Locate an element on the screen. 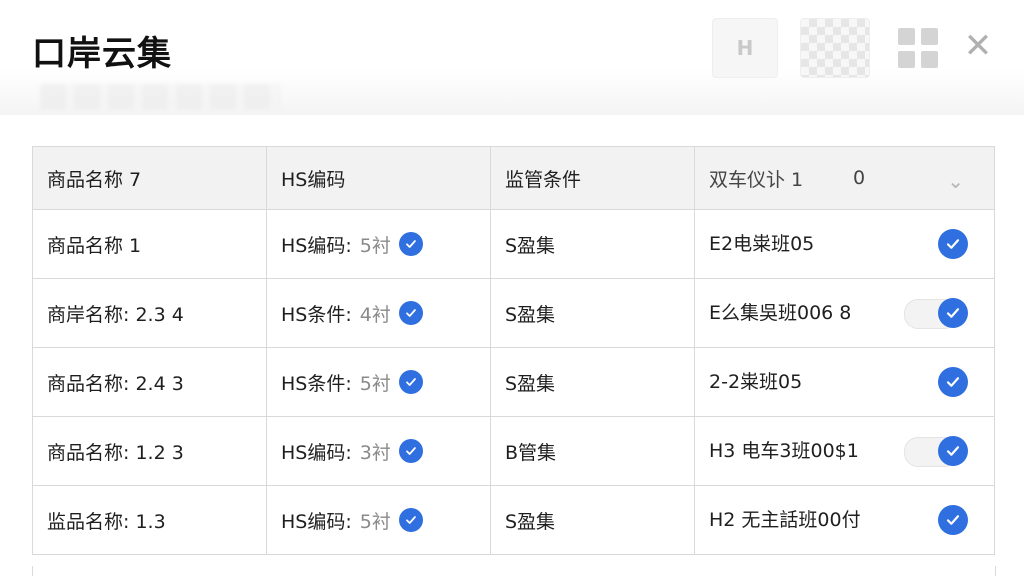 Image resolution: width=1024 pixels, height=576 pixels. hs-code-cell: HS条件: 5衬 is located at coordinates (378, 382).